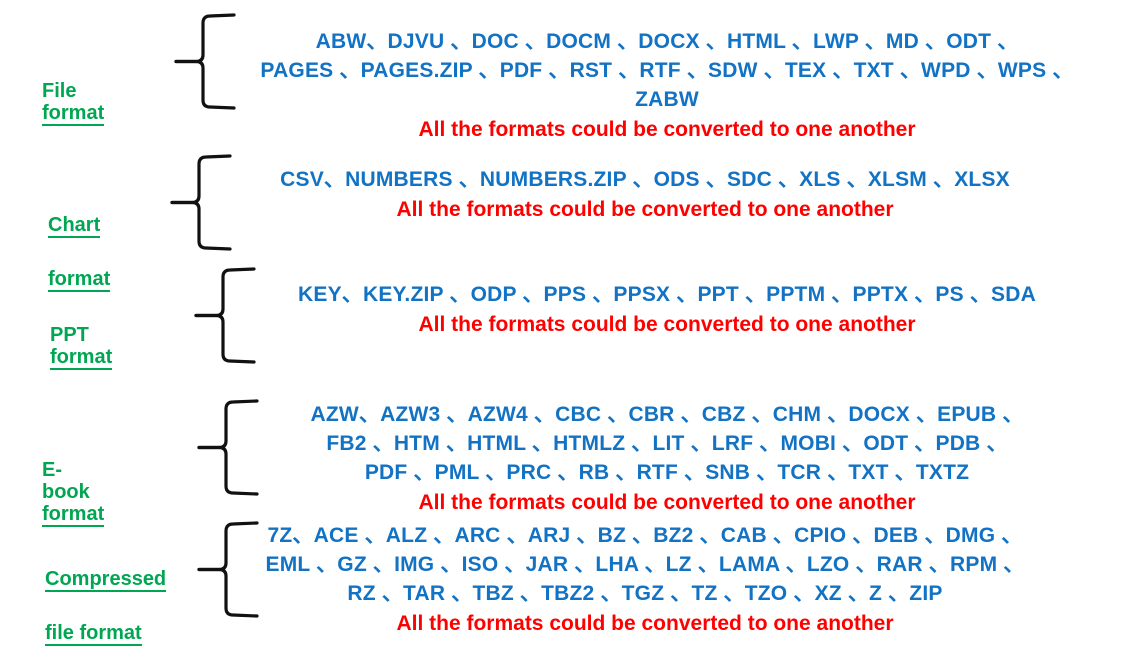 The width and height of the screenshot is (1130, 657). I want to click on category-label-file-format: File format, so click(73, 90).